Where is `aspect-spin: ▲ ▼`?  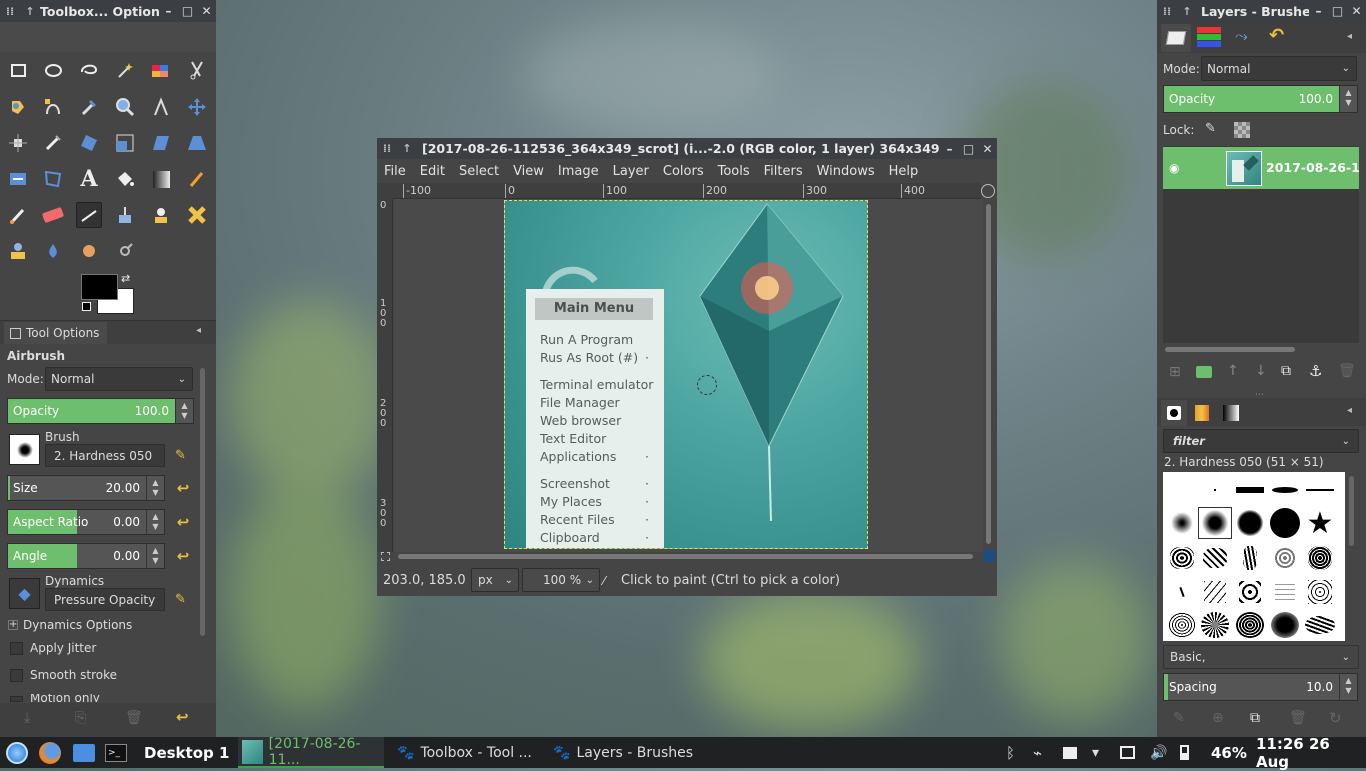 aspect-spin: ▲ ▼ is located at coordinates (155, 522).